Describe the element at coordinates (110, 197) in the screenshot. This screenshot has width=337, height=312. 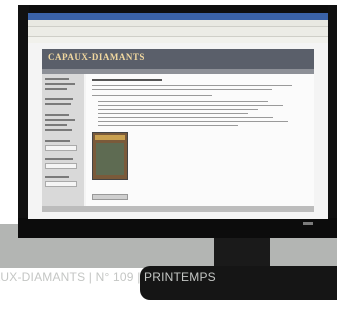
I see `content-button` at that location.